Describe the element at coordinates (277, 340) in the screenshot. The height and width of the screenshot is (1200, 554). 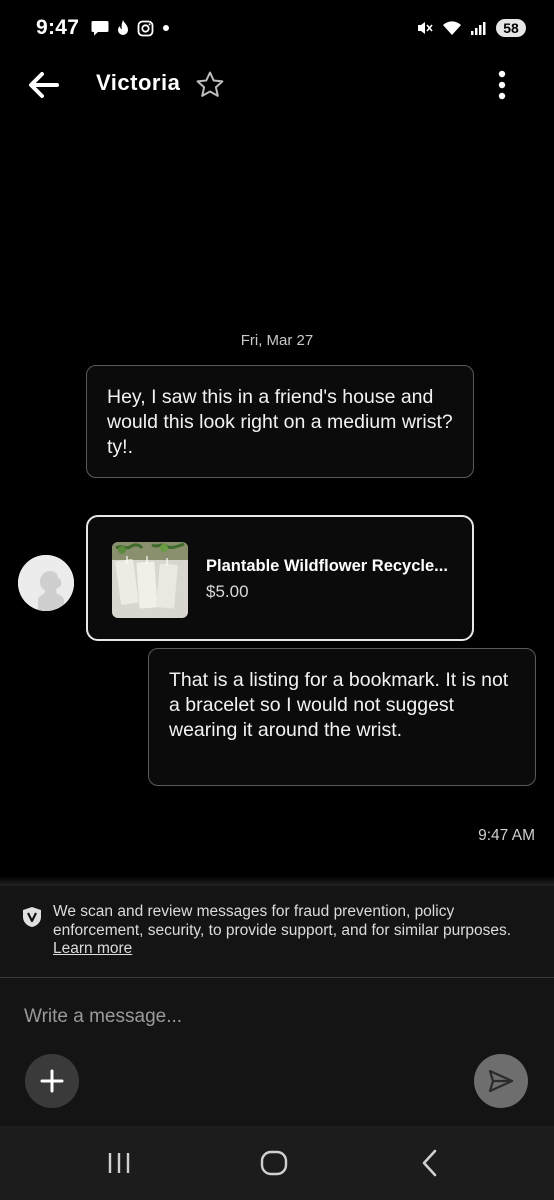
I see `date-separator: Fri, Mar 27` at that location.